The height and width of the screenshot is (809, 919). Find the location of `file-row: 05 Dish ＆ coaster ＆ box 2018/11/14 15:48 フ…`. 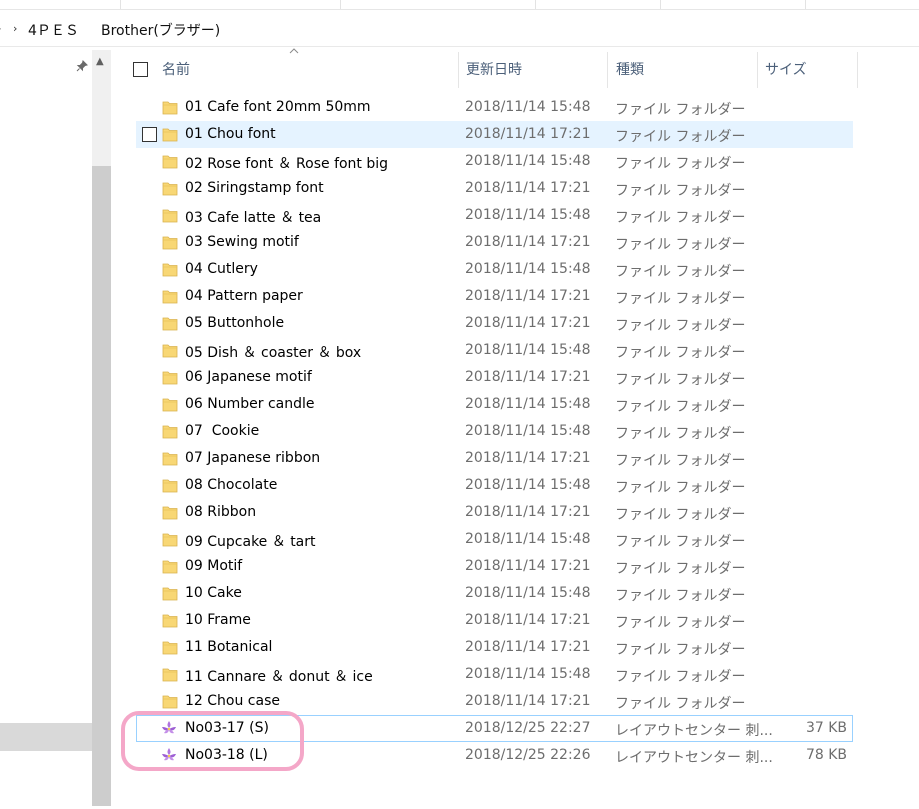

file-row: 05 Dish ＆ coaster ＆ box 2018/11/14 15:48 フ… is located at coordinates (494, 350).